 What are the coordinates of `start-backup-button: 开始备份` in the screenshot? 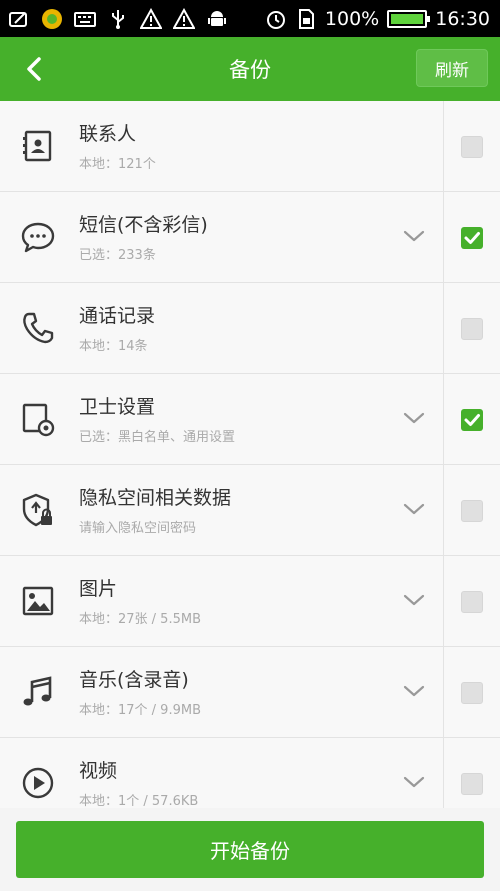 It's located at (250, 849).